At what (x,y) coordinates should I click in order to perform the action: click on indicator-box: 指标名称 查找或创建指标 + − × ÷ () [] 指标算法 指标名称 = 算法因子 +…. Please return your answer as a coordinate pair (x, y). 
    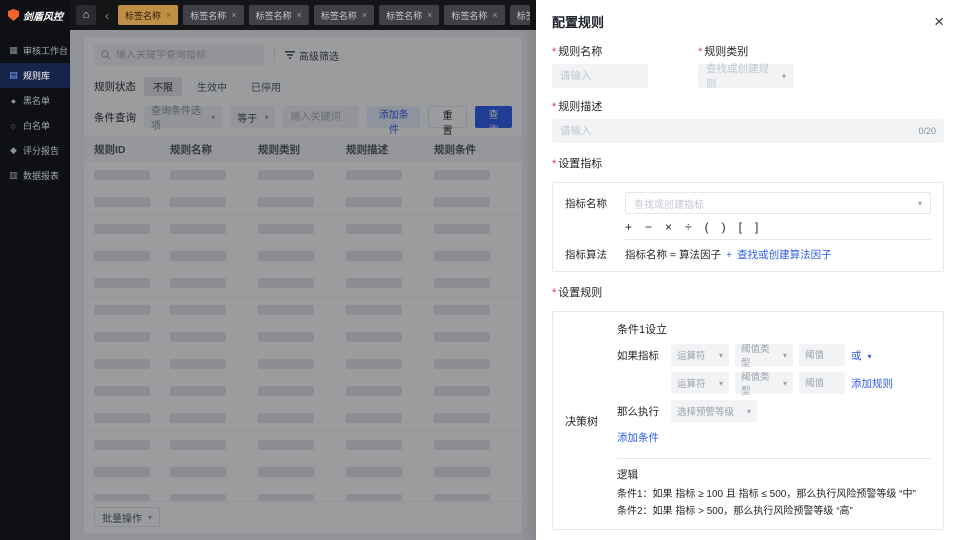
    Looking at the image, I should click on (748, 227).